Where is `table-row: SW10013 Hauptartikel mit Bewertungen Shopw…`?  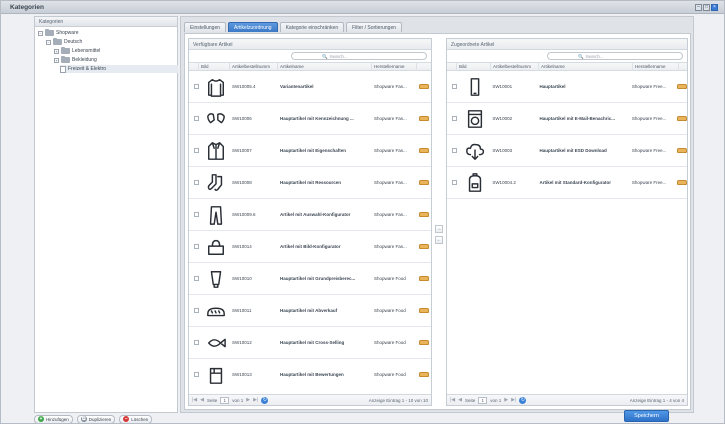 table-row: SW10013 Hauptartikel mit Bewertungen Shopw… is located at coordinates (310, 372).